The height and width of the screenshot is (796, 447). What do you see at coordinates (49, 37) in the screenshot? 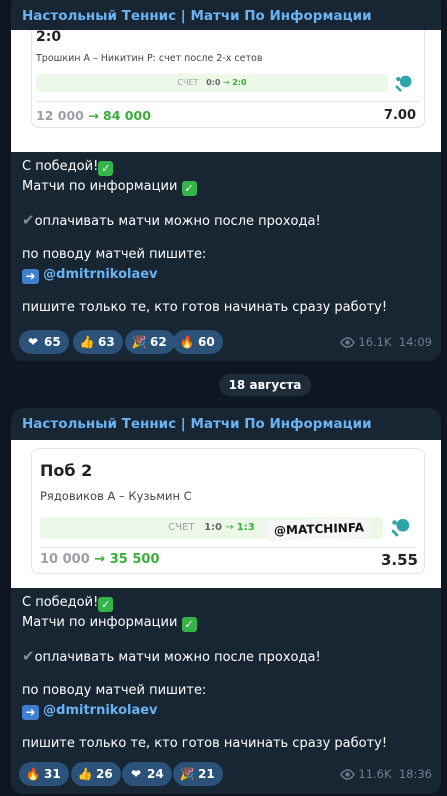
I see `bet-score: 2:0` at bounding box center [49, 37].